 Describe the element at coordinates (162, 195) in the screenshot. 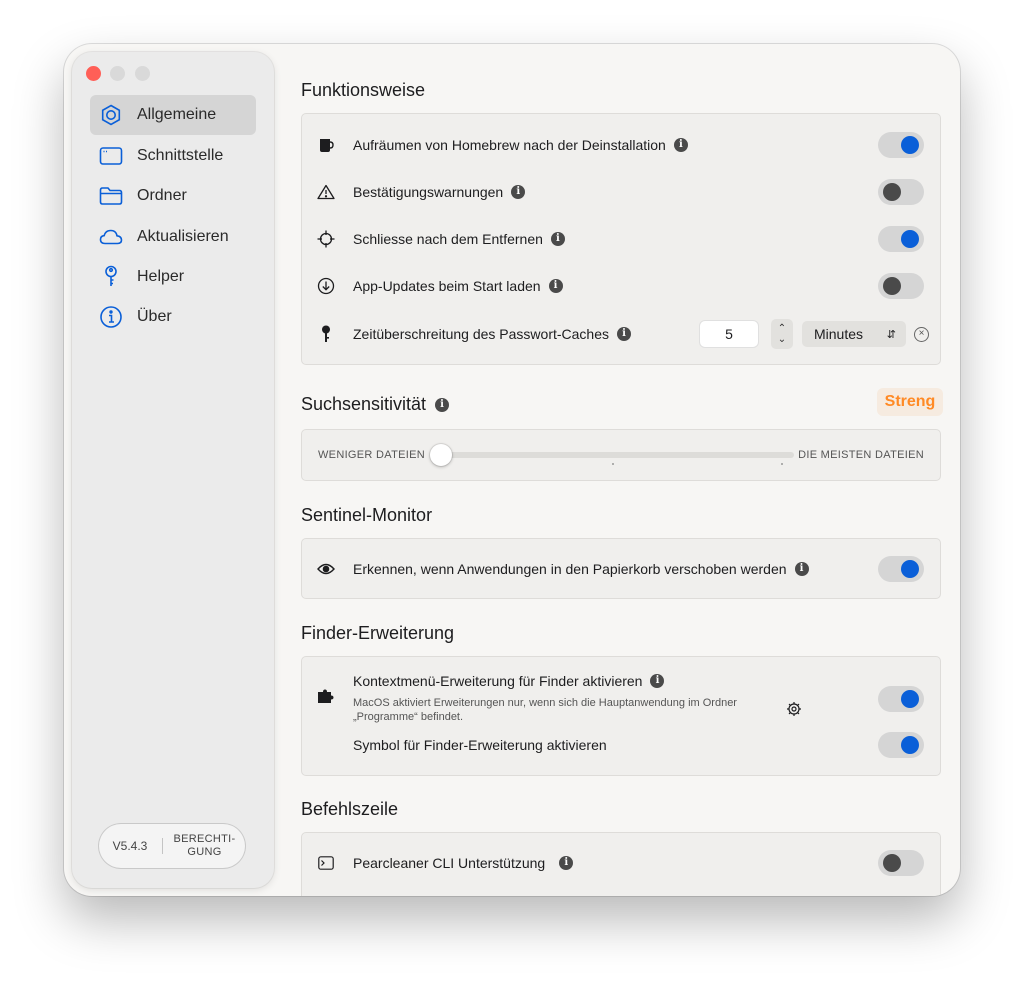

I see `sidebar-item-label: Ordner` at that location.